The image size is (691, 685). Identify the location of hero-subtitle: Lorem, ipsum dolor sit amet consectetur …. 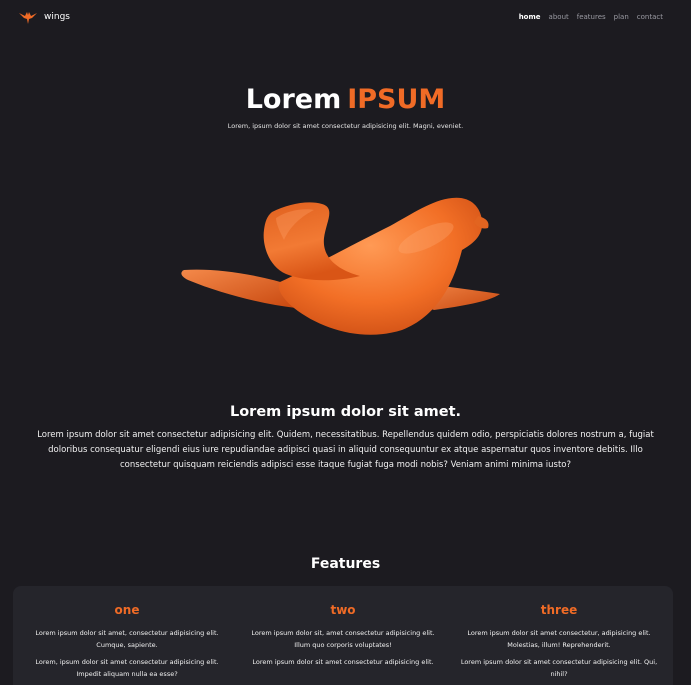
(345, 126).